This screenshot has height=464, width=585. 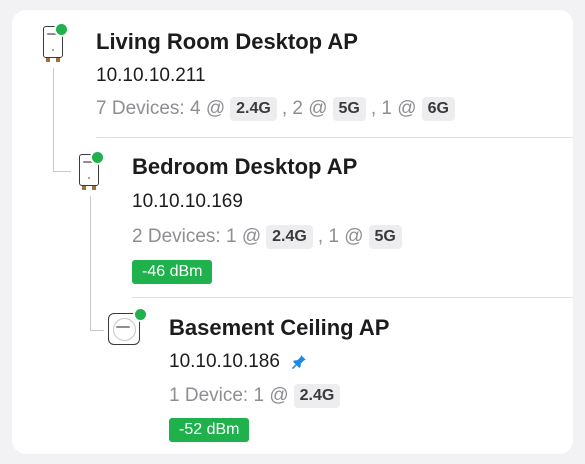 I want to click on signal-strength-badge: -52 dBm, so click(x=209, y=430).